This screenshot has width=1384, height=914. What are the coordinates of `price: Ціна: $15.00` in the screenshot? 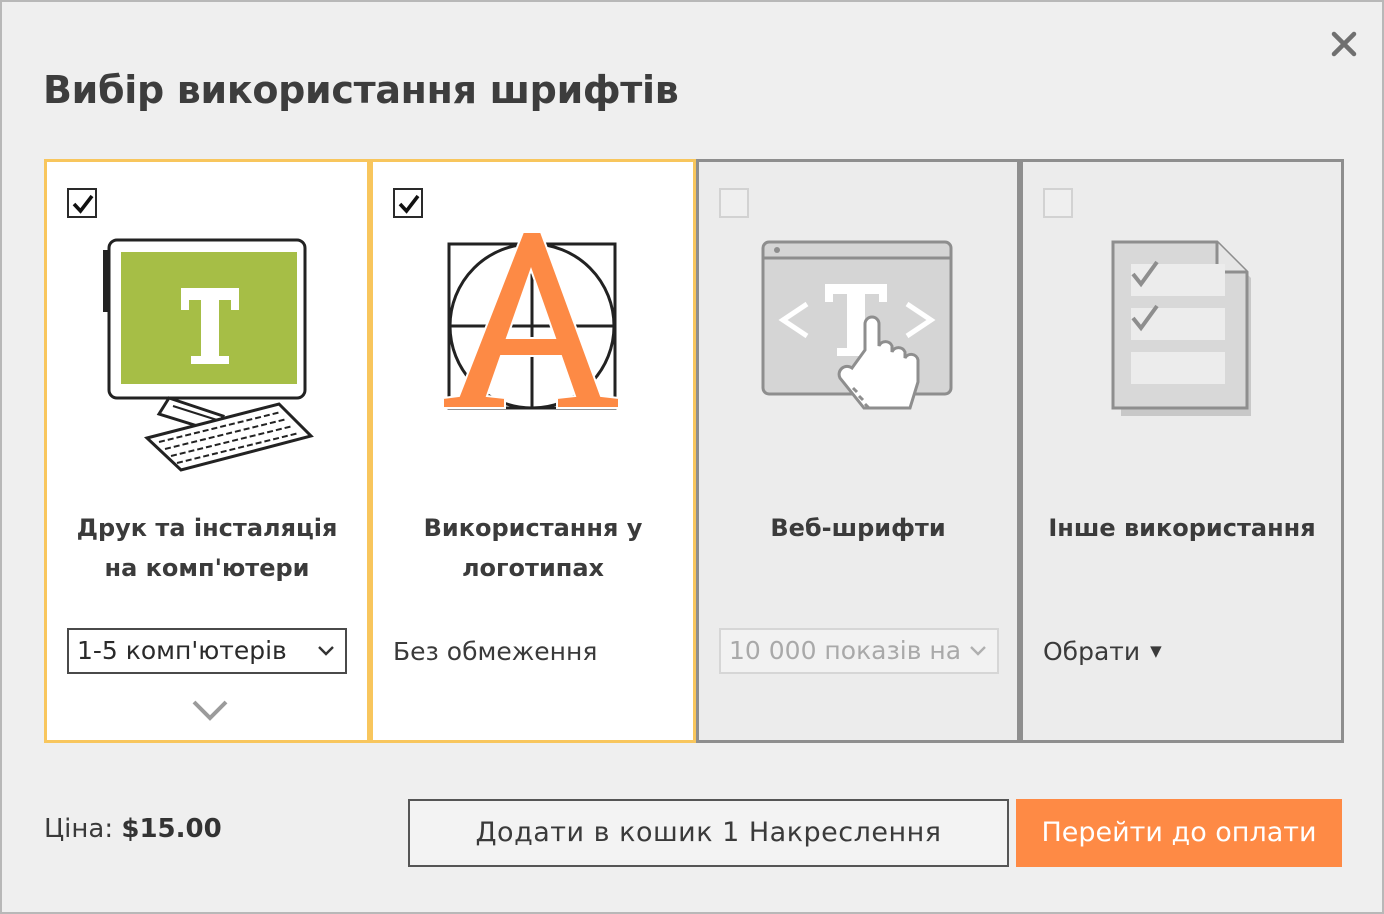 It's located at (133, 829).